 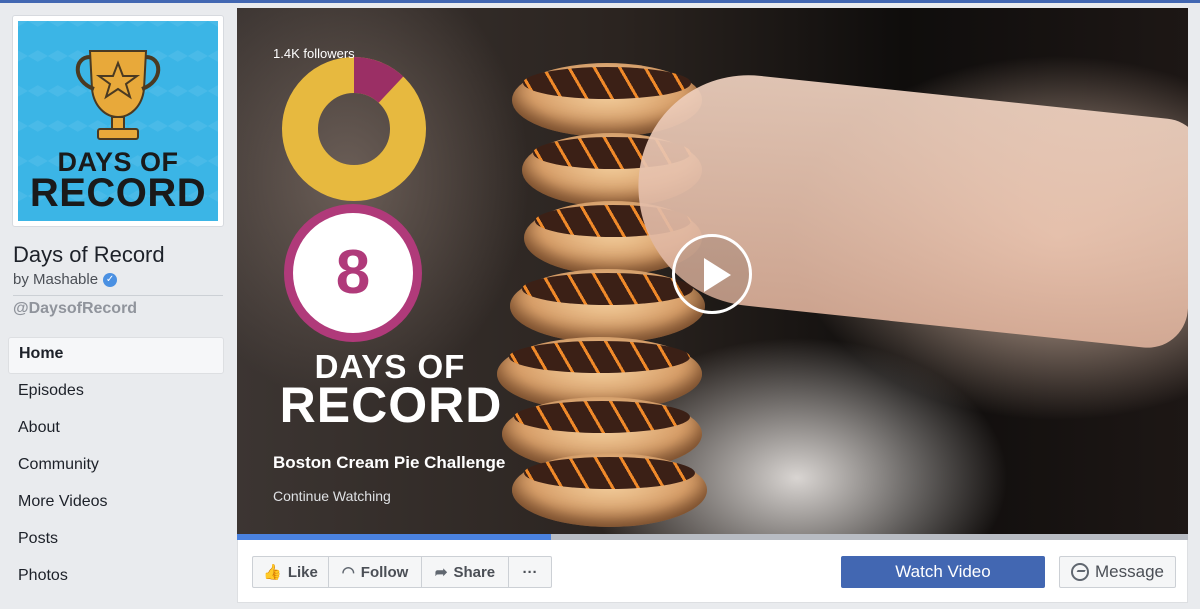 What do you see at coordinates (118, 193) in the screenshot?
I see `profile-logo-line2: RECORD` at bounding box center [118, 193].